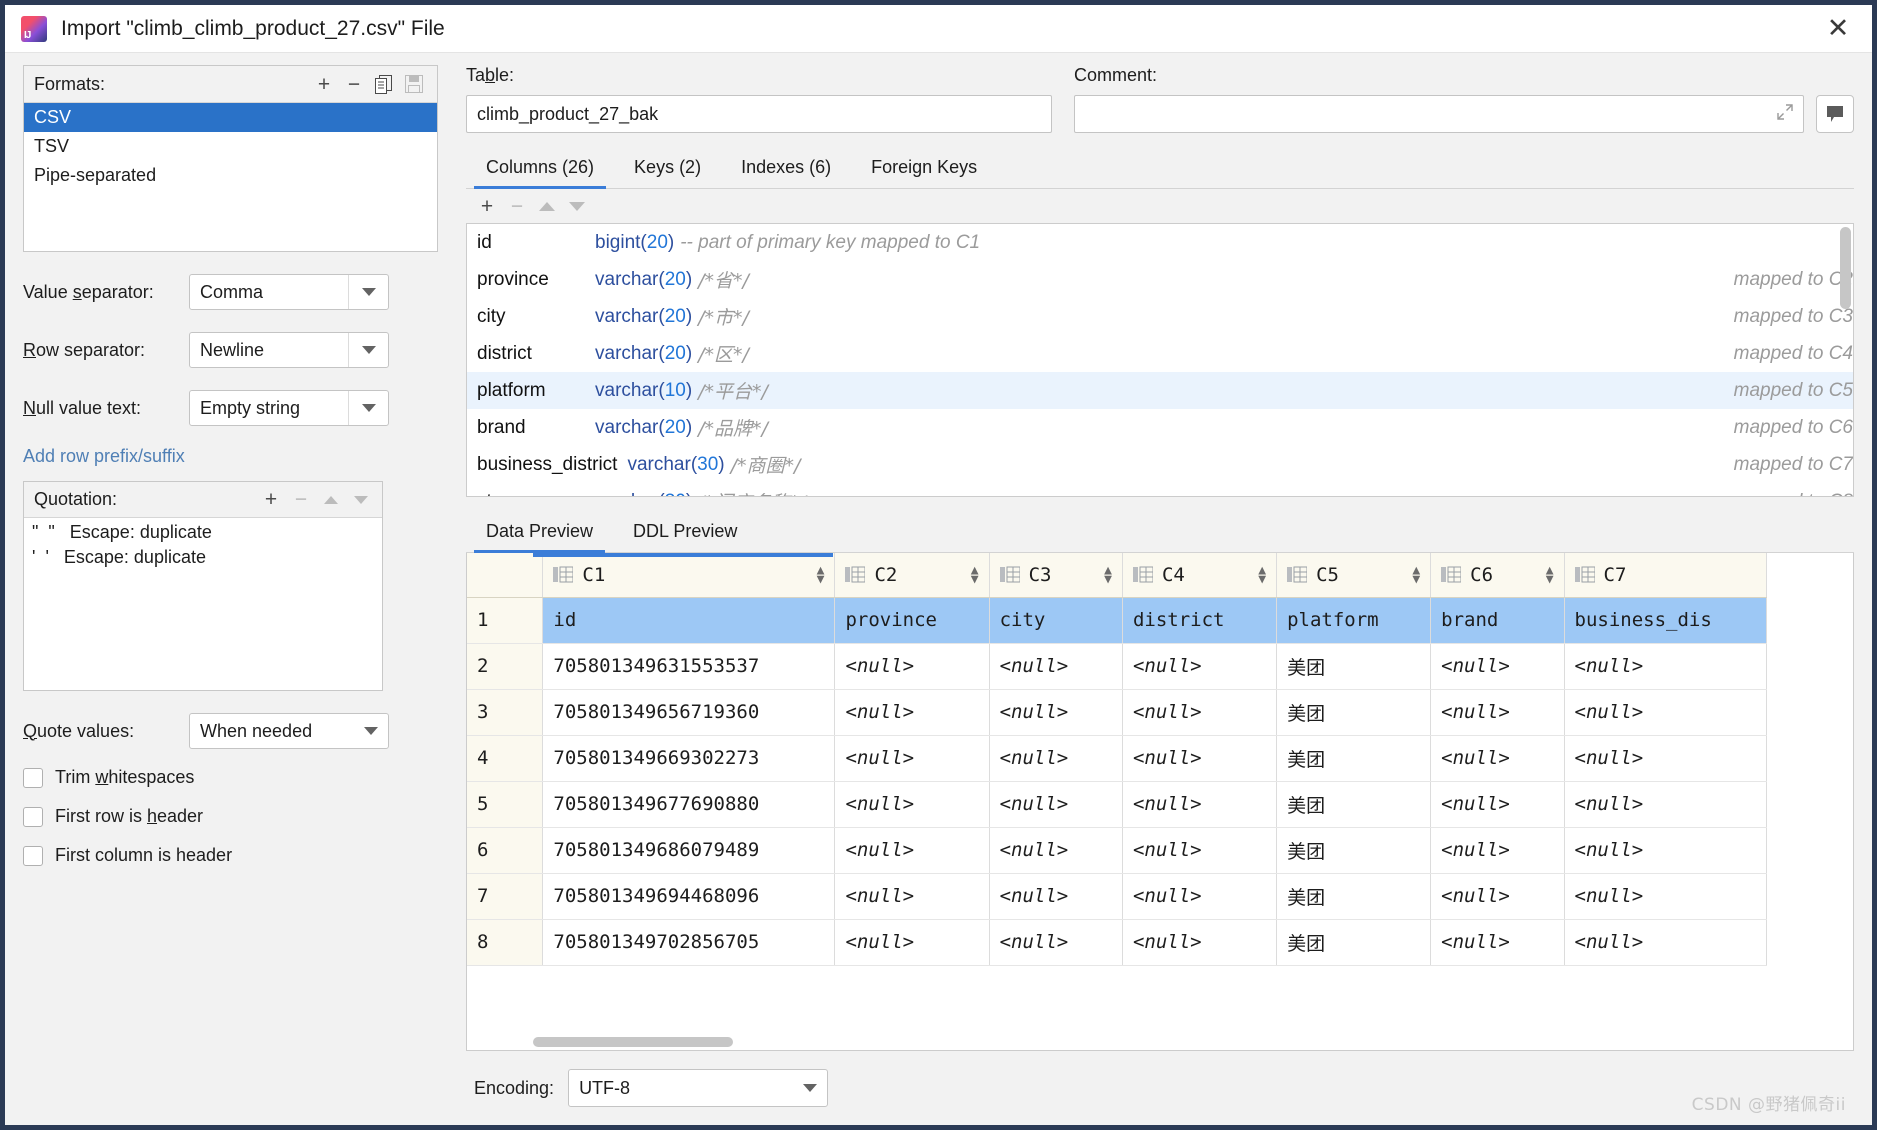 This screenshot has height=1130, width=1877. What do you see at coordinates (203, 557) in the screenshot?
I see `quotation-item-single: ' ' Escape: duplicate` at bounding box center [203, 557].